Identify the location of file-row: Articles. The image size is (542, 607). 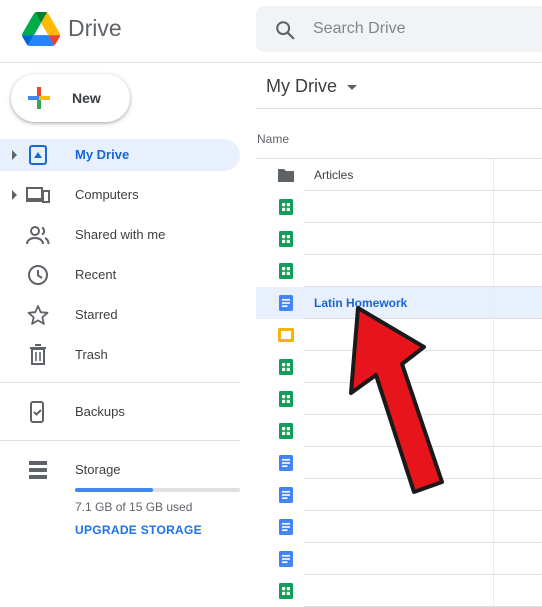
(399, 175).